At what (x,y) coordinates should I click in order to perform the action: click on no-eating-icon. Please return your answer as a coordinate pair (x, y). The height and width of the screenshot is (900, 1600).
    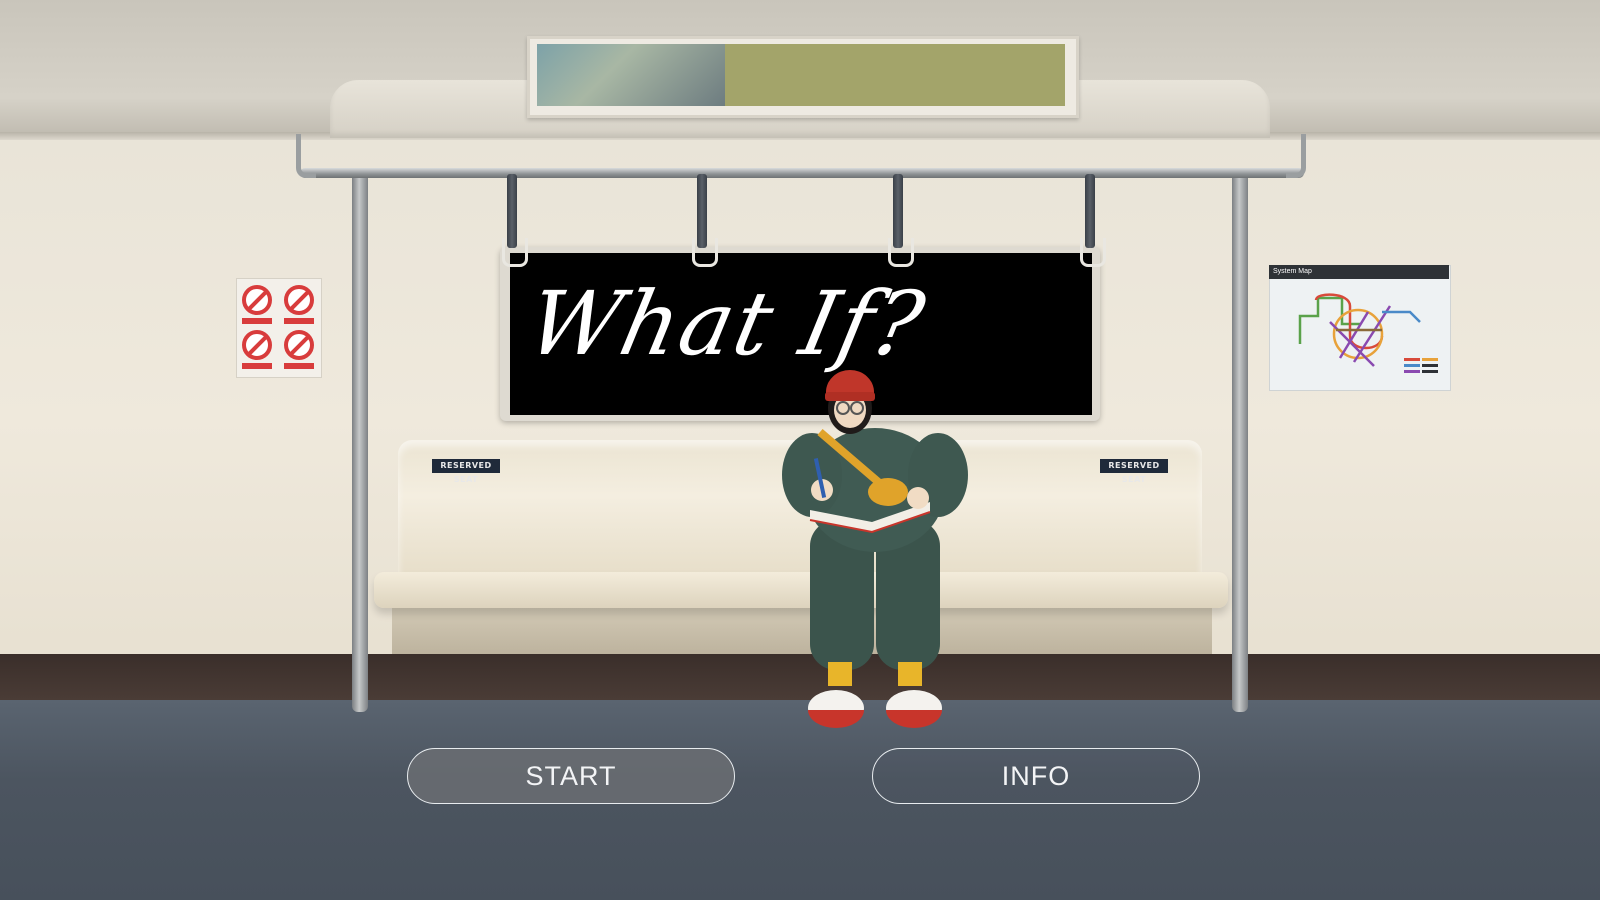
    Looking at the image, I should click on (299, 300).